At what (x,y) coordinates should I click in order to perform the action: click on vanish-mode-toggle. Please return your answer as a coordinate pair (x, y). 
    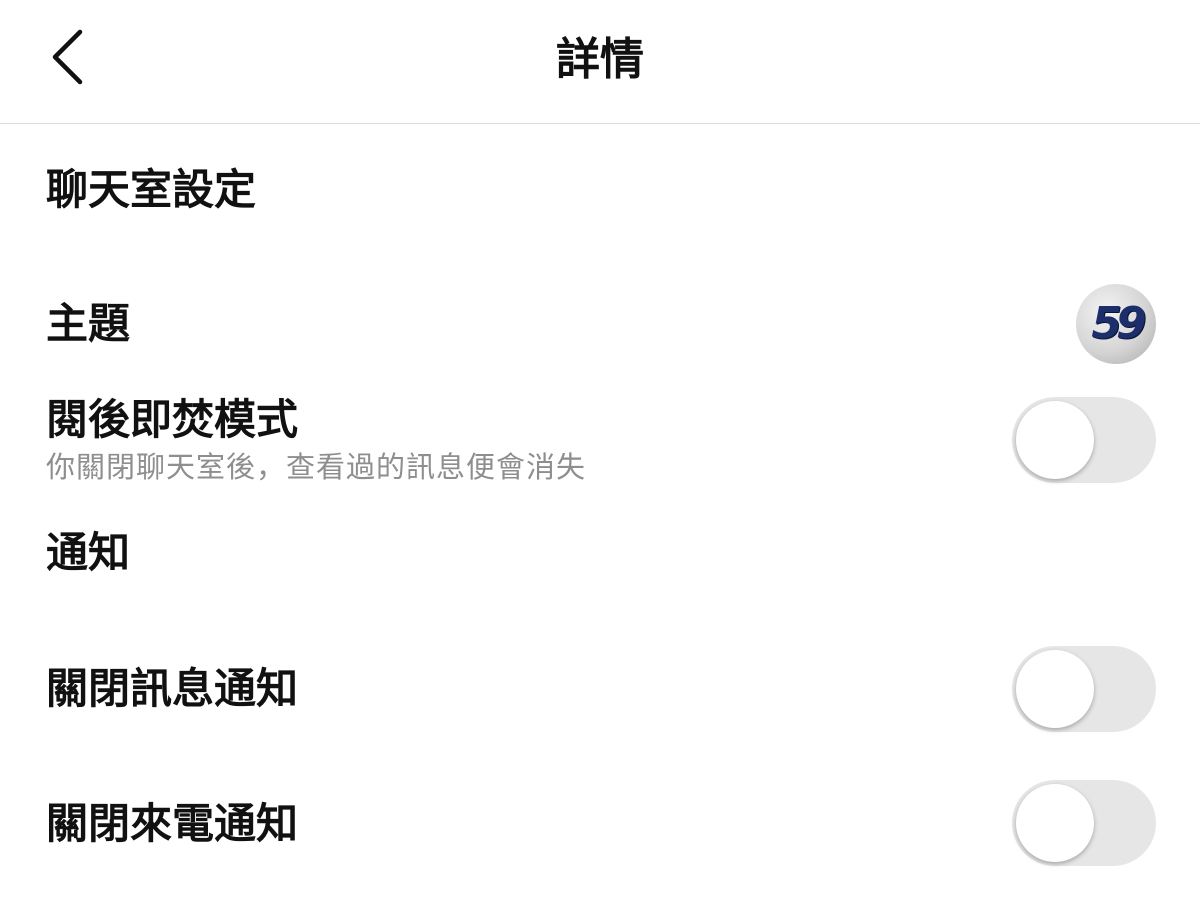
    Looking at the image, I should click on (1084, 440).